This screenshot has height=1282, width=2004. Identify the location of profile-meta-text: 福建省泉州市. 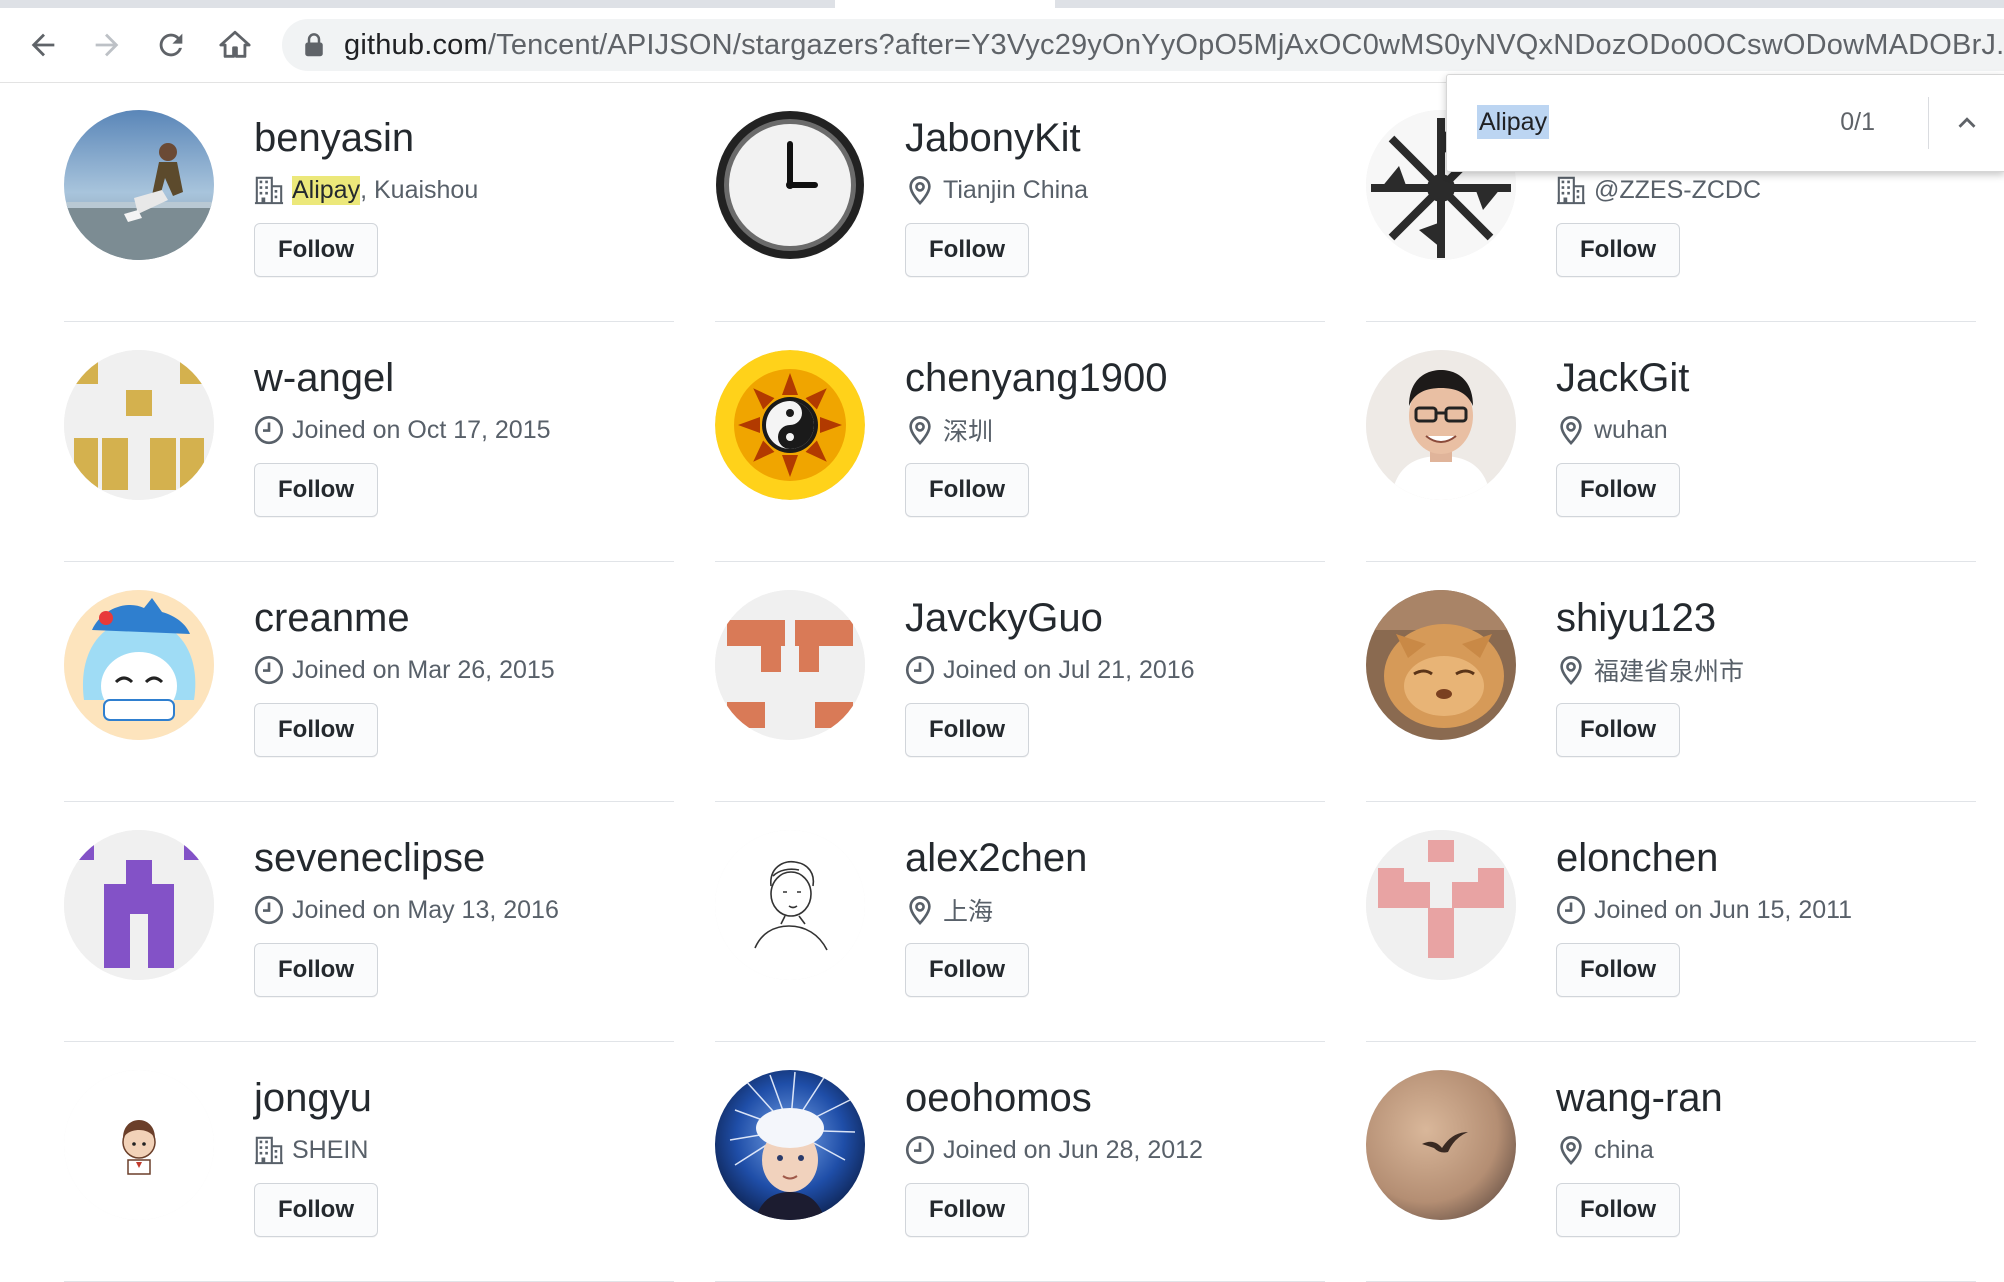
(1669, 672).